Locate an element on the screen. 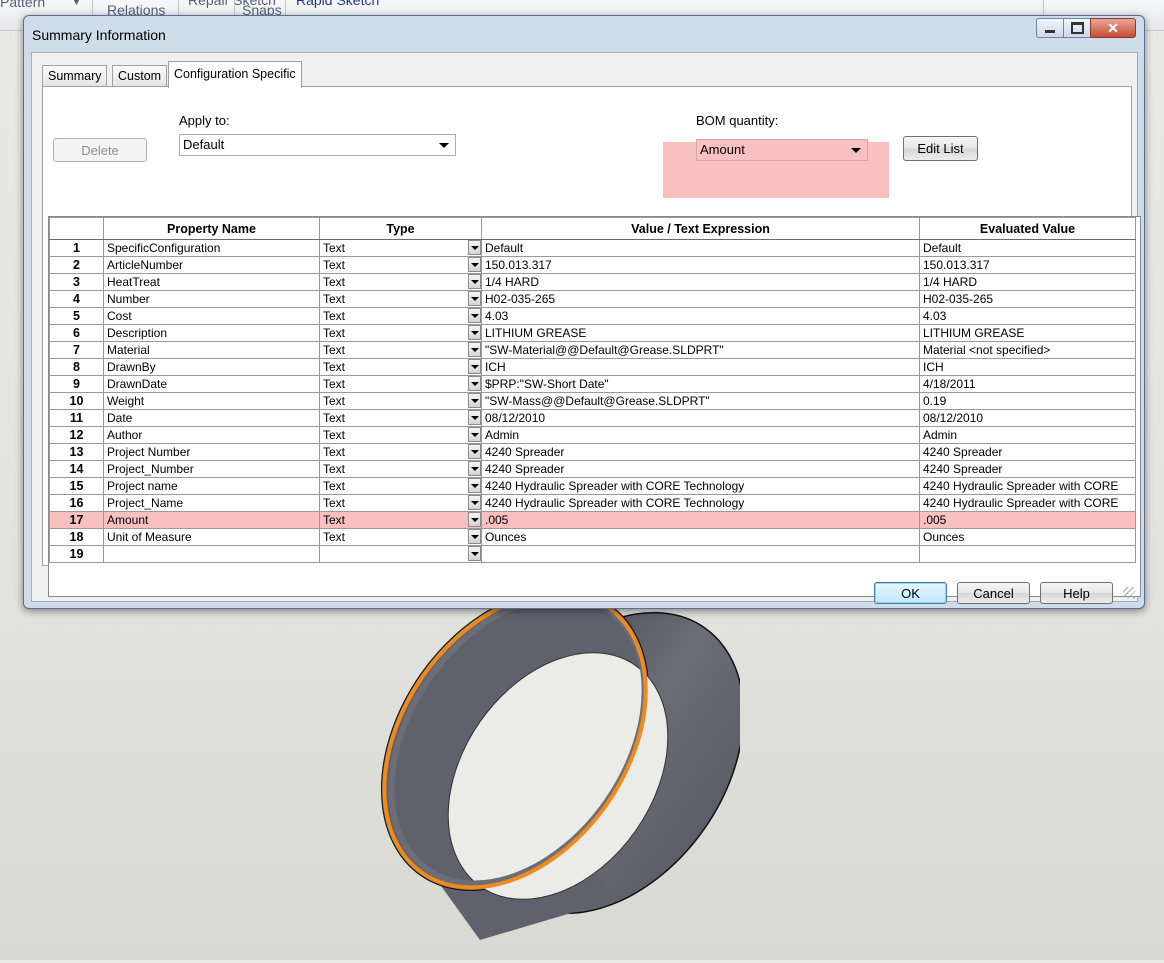 The image size is (1164, 963). table-row: 1 SpecificConfiguration Text Default Default is located at coordinates (592, 248).